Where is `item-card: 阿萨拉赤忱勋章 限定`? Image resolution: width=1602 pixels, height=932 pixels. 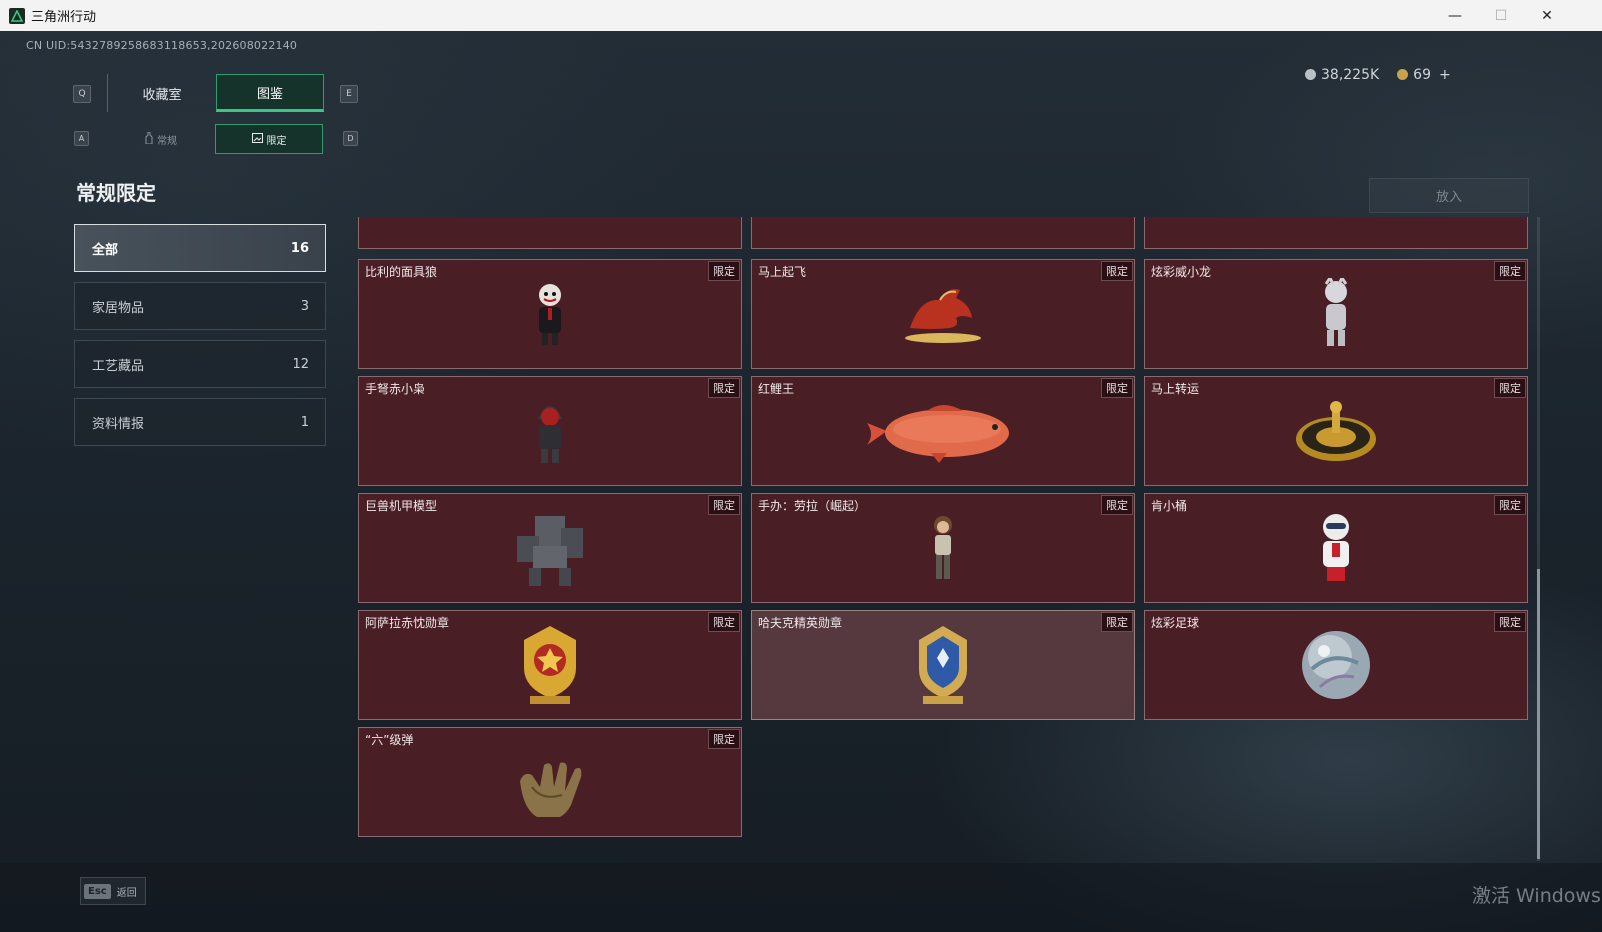 item-card: 阿萨拉赤忱勋章 限定 is located at coordinates (550, 665).